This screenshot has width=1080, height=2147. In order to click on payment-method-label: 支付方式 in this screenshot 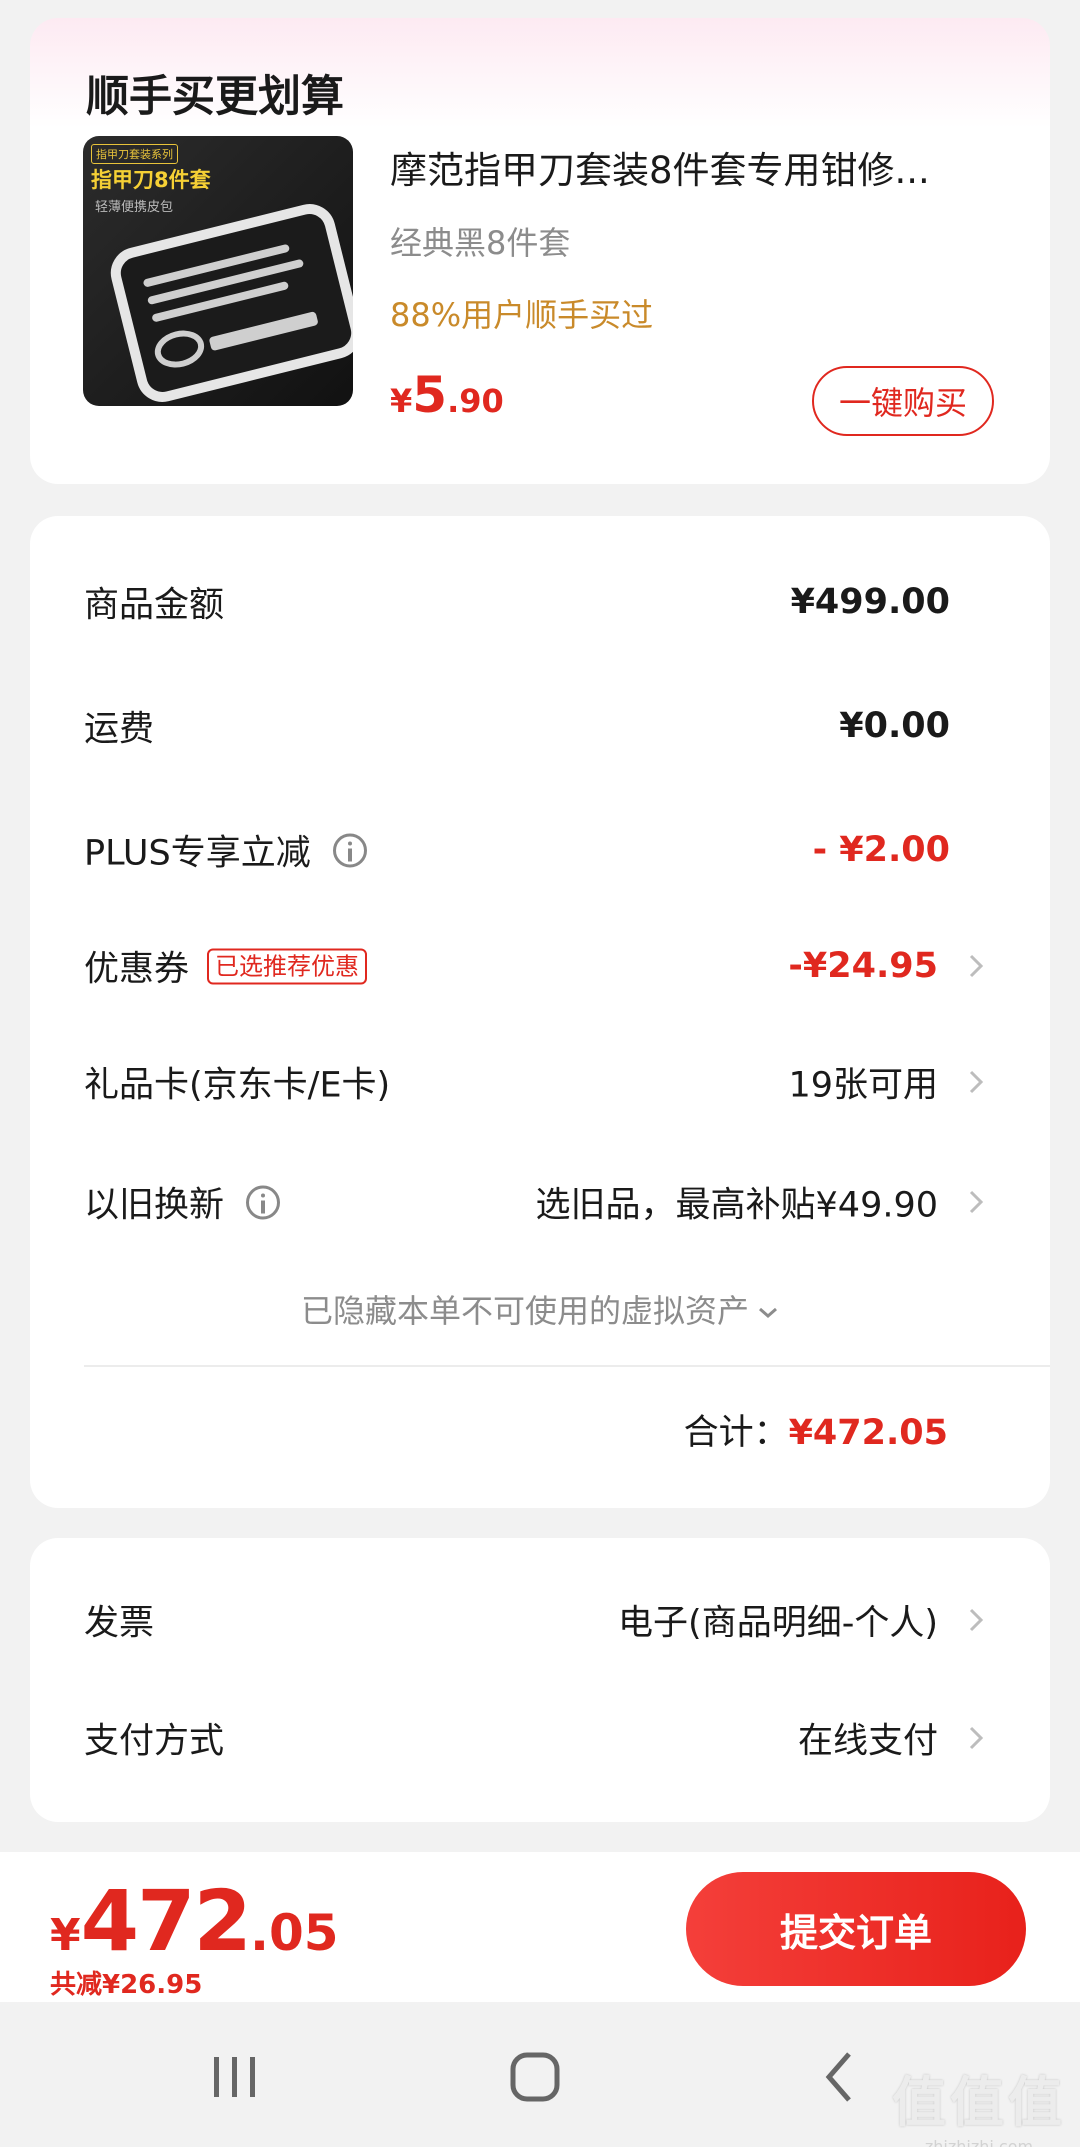, I will do `click(154, 1741)`.